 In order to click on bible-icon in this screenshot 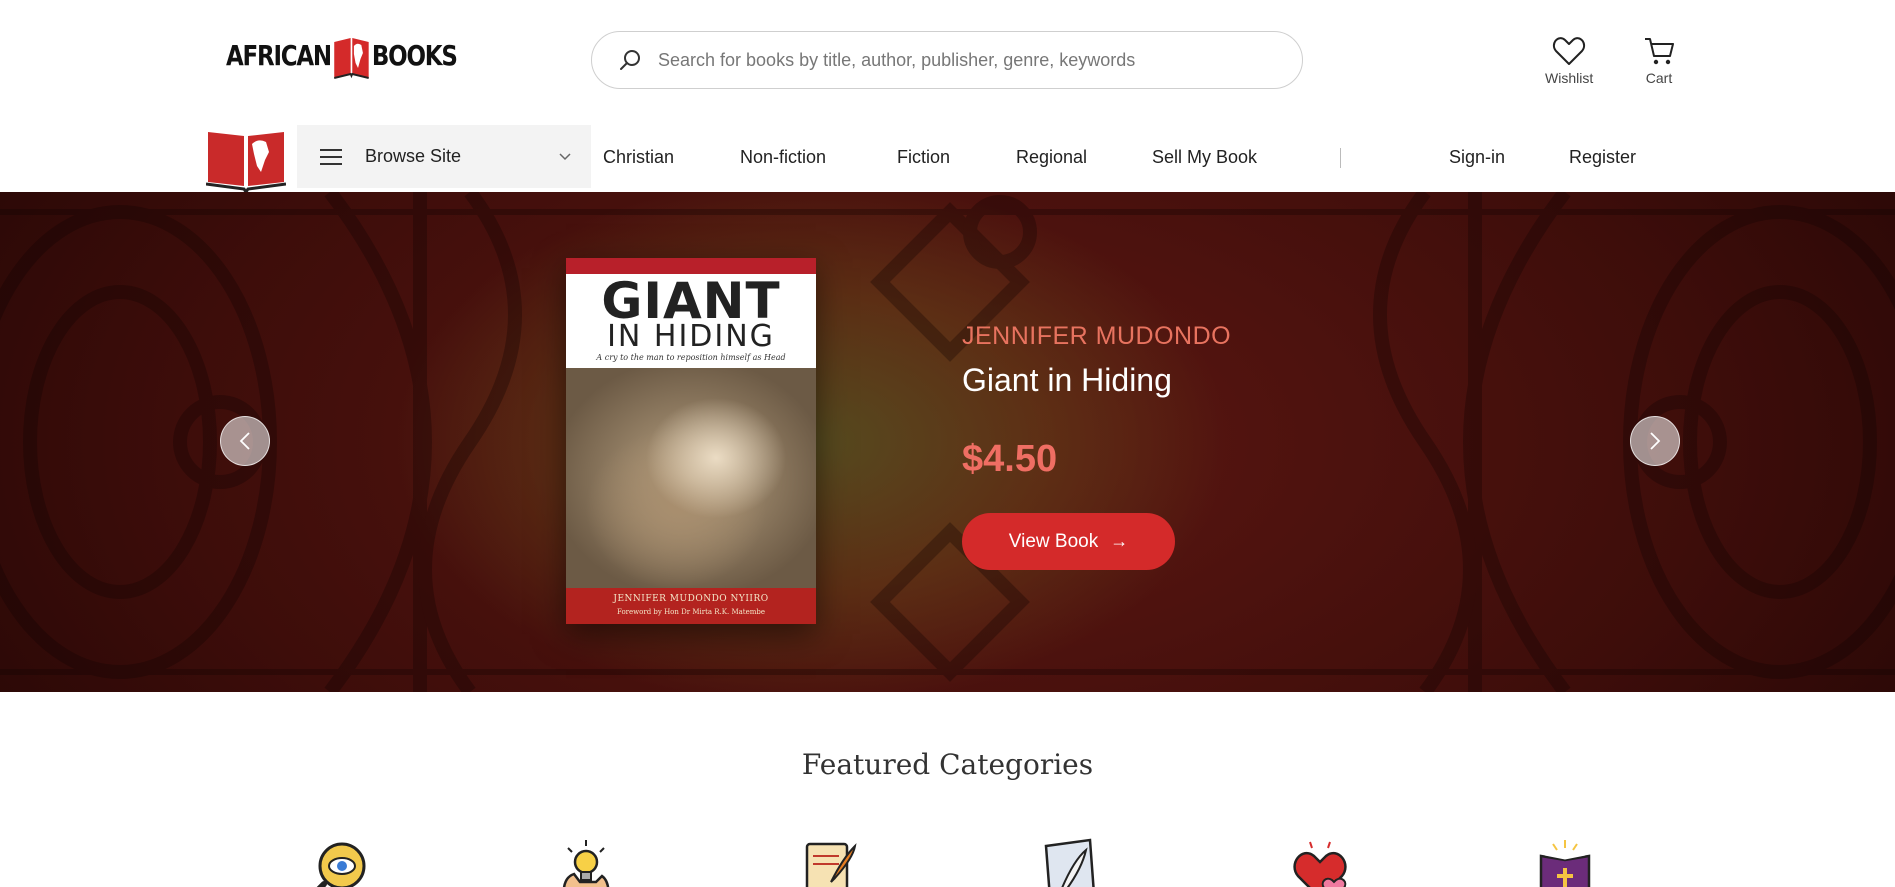, I will do `click(1565, 862)`.